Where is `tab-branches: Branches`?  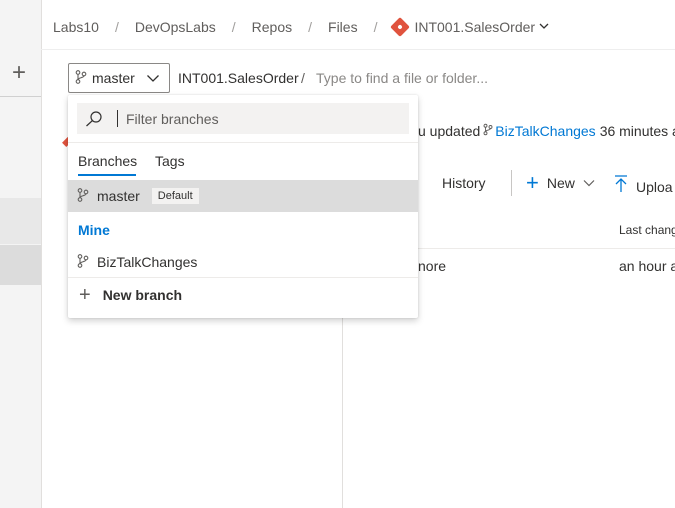 tab-branches: Branches is located at coordinates (107, 161).